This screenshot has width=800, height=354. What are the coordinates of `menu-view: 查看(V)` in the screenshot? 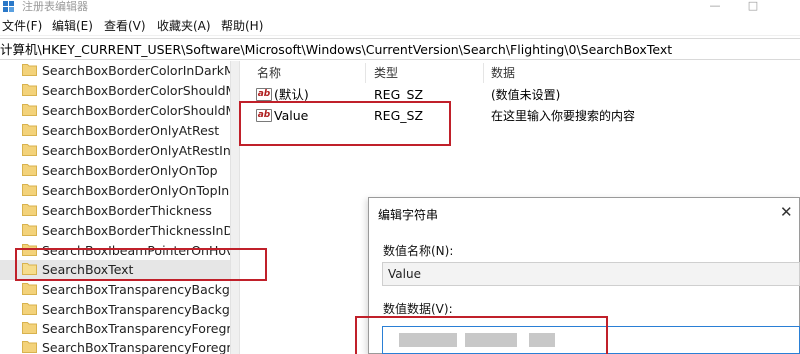 It's located at (125, 26).